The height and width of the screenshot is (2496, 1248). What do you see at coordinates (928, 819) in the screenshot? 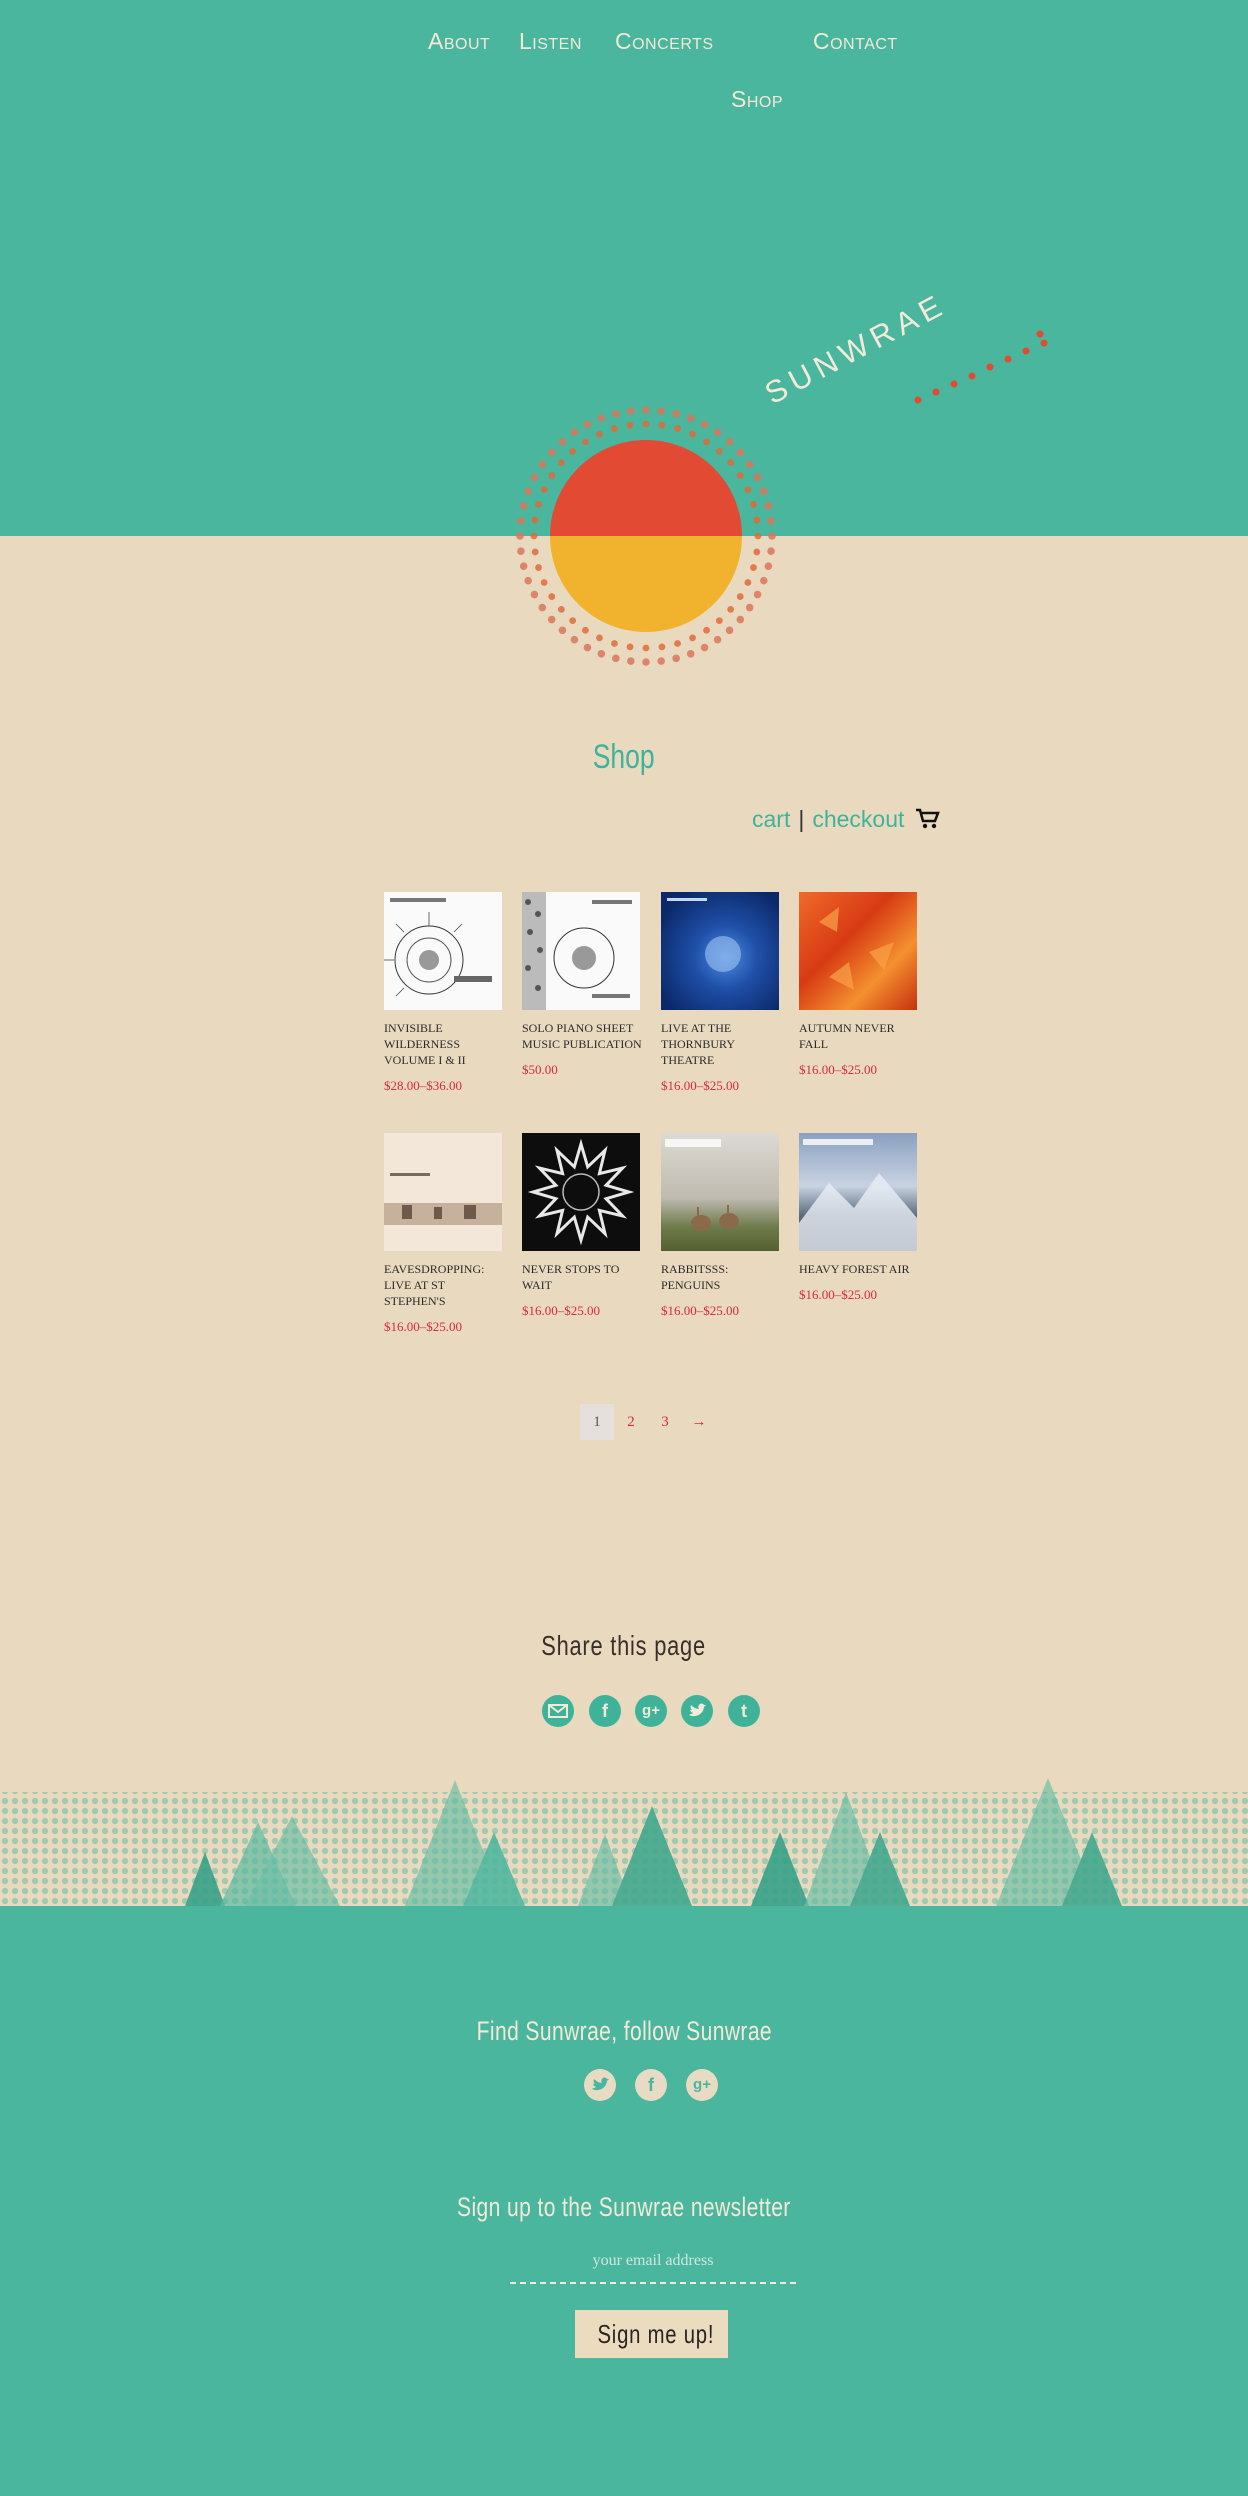
I see `shopping-cart-icon` at bounding box center [928, 819].